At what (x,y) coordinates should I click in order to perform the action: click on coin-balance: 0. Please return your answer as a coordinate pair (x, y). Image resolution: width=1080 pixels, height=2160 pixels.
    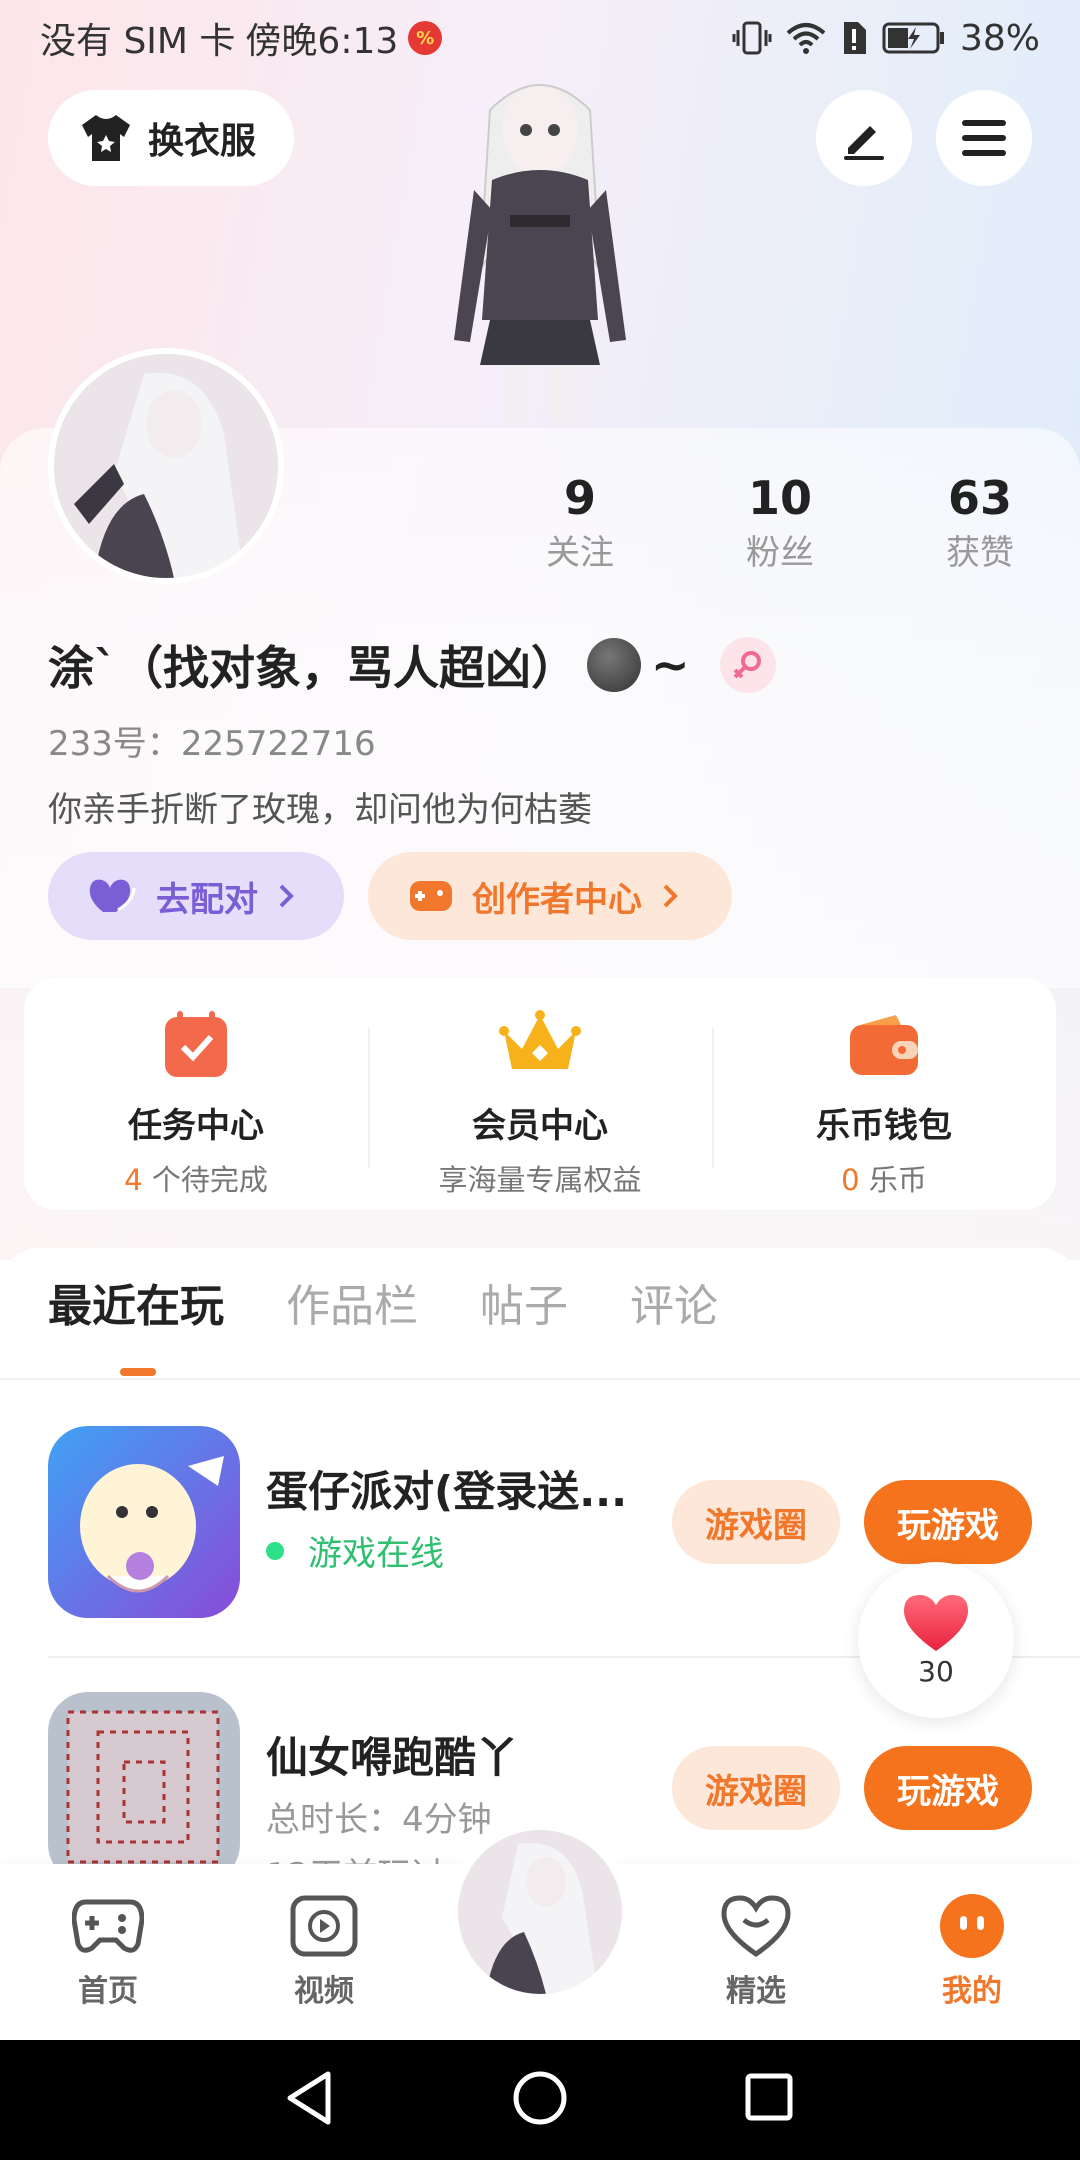
    Looking at the image, I should click on (850, 1180).